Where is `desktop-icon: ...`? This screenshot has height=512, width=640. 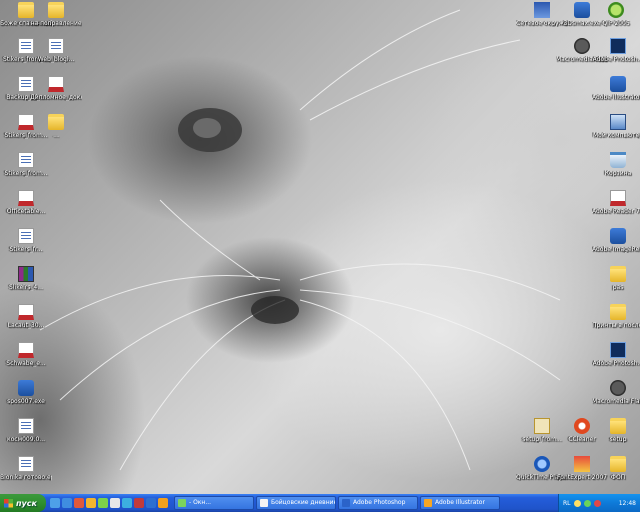 desktop-icon: ... is located at coordinates (56, 133).